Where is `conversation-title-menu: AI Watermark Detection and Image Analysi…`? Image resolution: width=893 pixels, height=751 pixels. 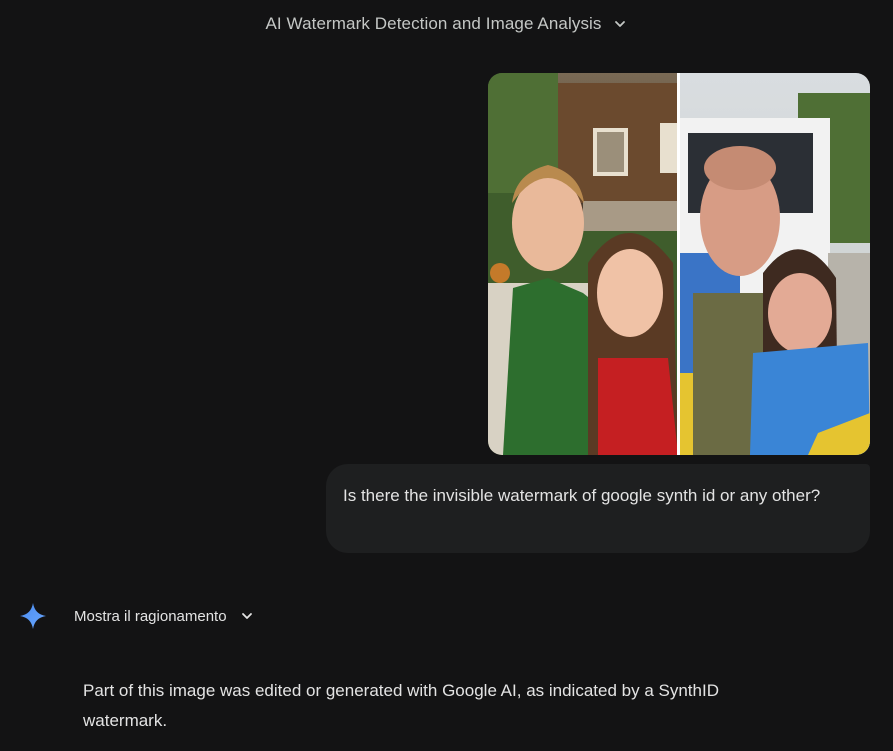 conversation-title-menu: AI Watermark Detection and Image Analysi… is located at coordinates (446, 24).